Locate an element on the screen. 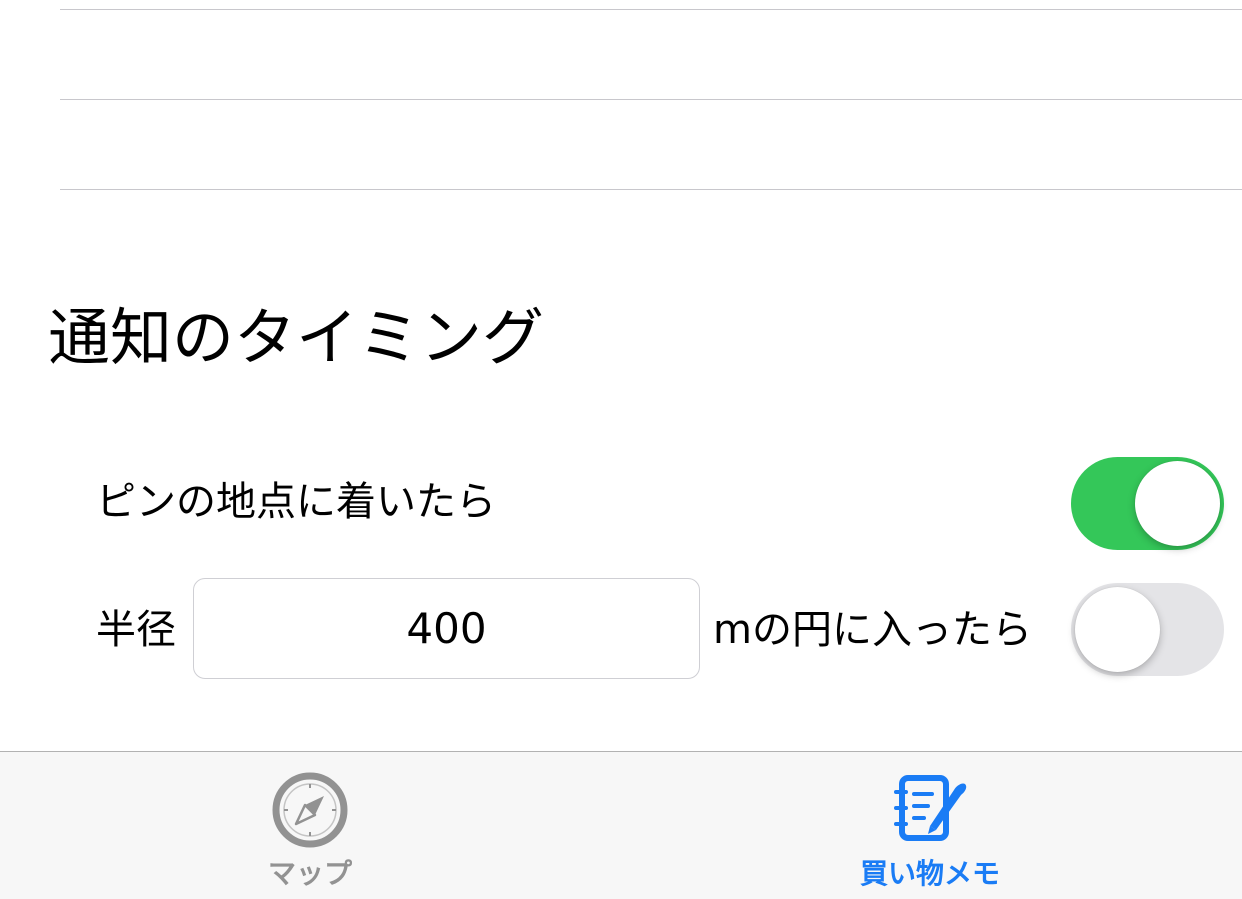  compass-icon is located at coordinates (310, 810).